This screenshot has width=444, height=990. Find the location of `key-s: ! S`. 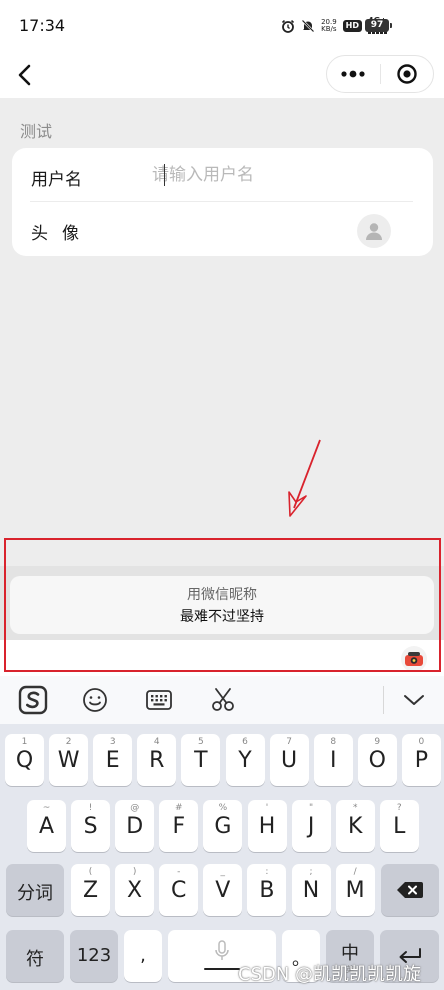

key-s: ! S is located at coordinates (91, 826).